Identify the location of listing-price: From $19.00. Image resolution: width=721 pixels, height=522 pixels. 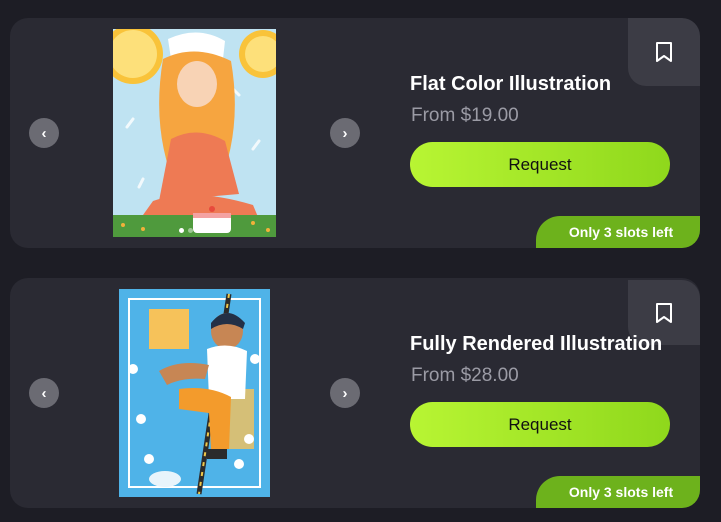
(465, 115).